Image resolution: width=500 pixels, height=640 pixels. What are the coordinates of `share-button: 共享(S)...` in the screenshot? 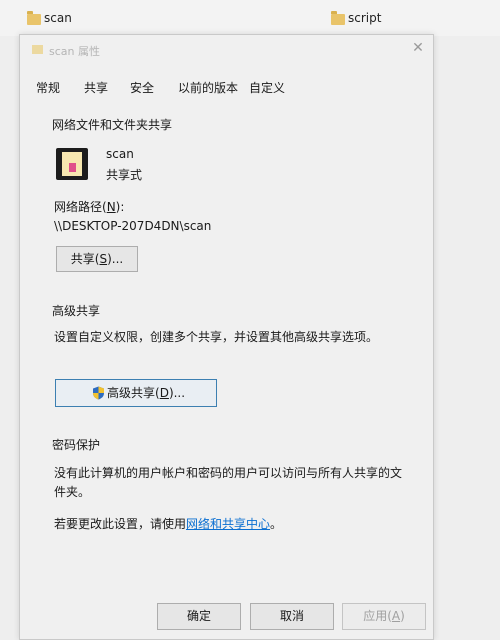 It's located at (97, 259).